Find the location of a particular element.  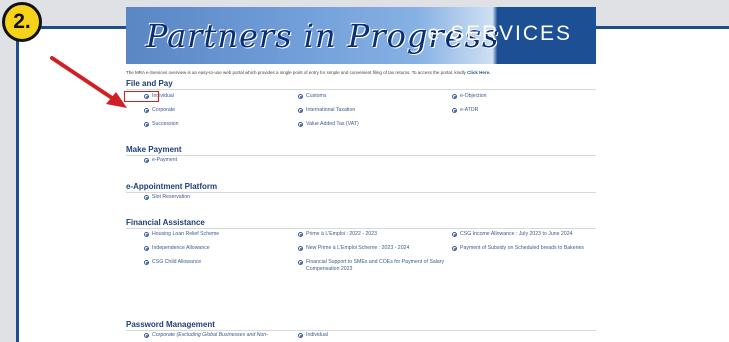

option-slot-reservation: Slot Reservation is located at coordinates (167, 197).